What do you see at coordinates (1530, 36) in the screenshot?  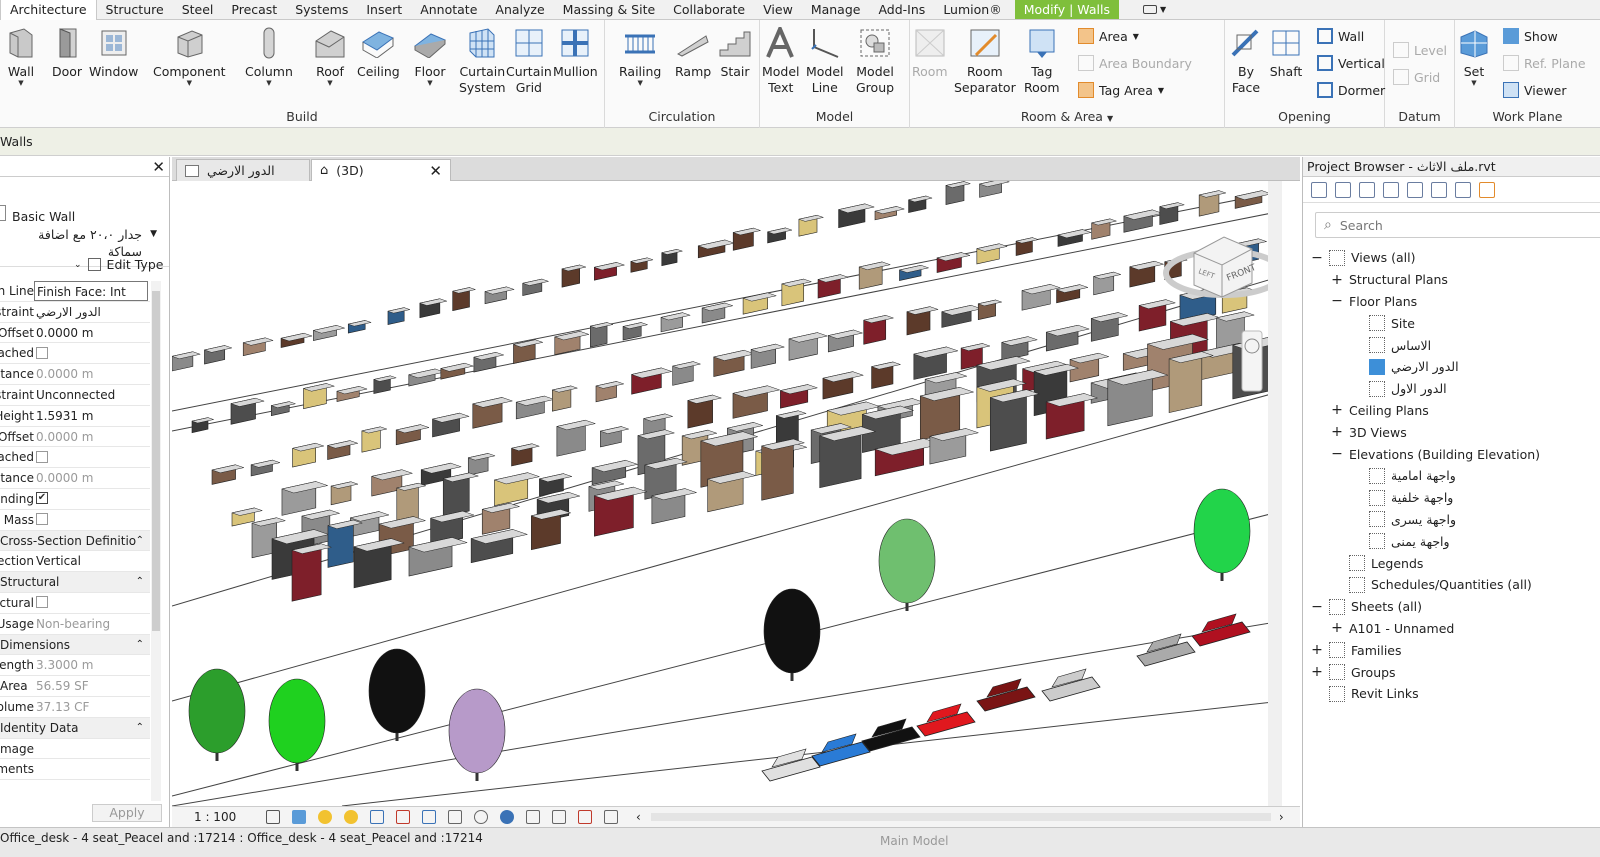 I see `show-button: Show` at bounding box center [1530, 36].